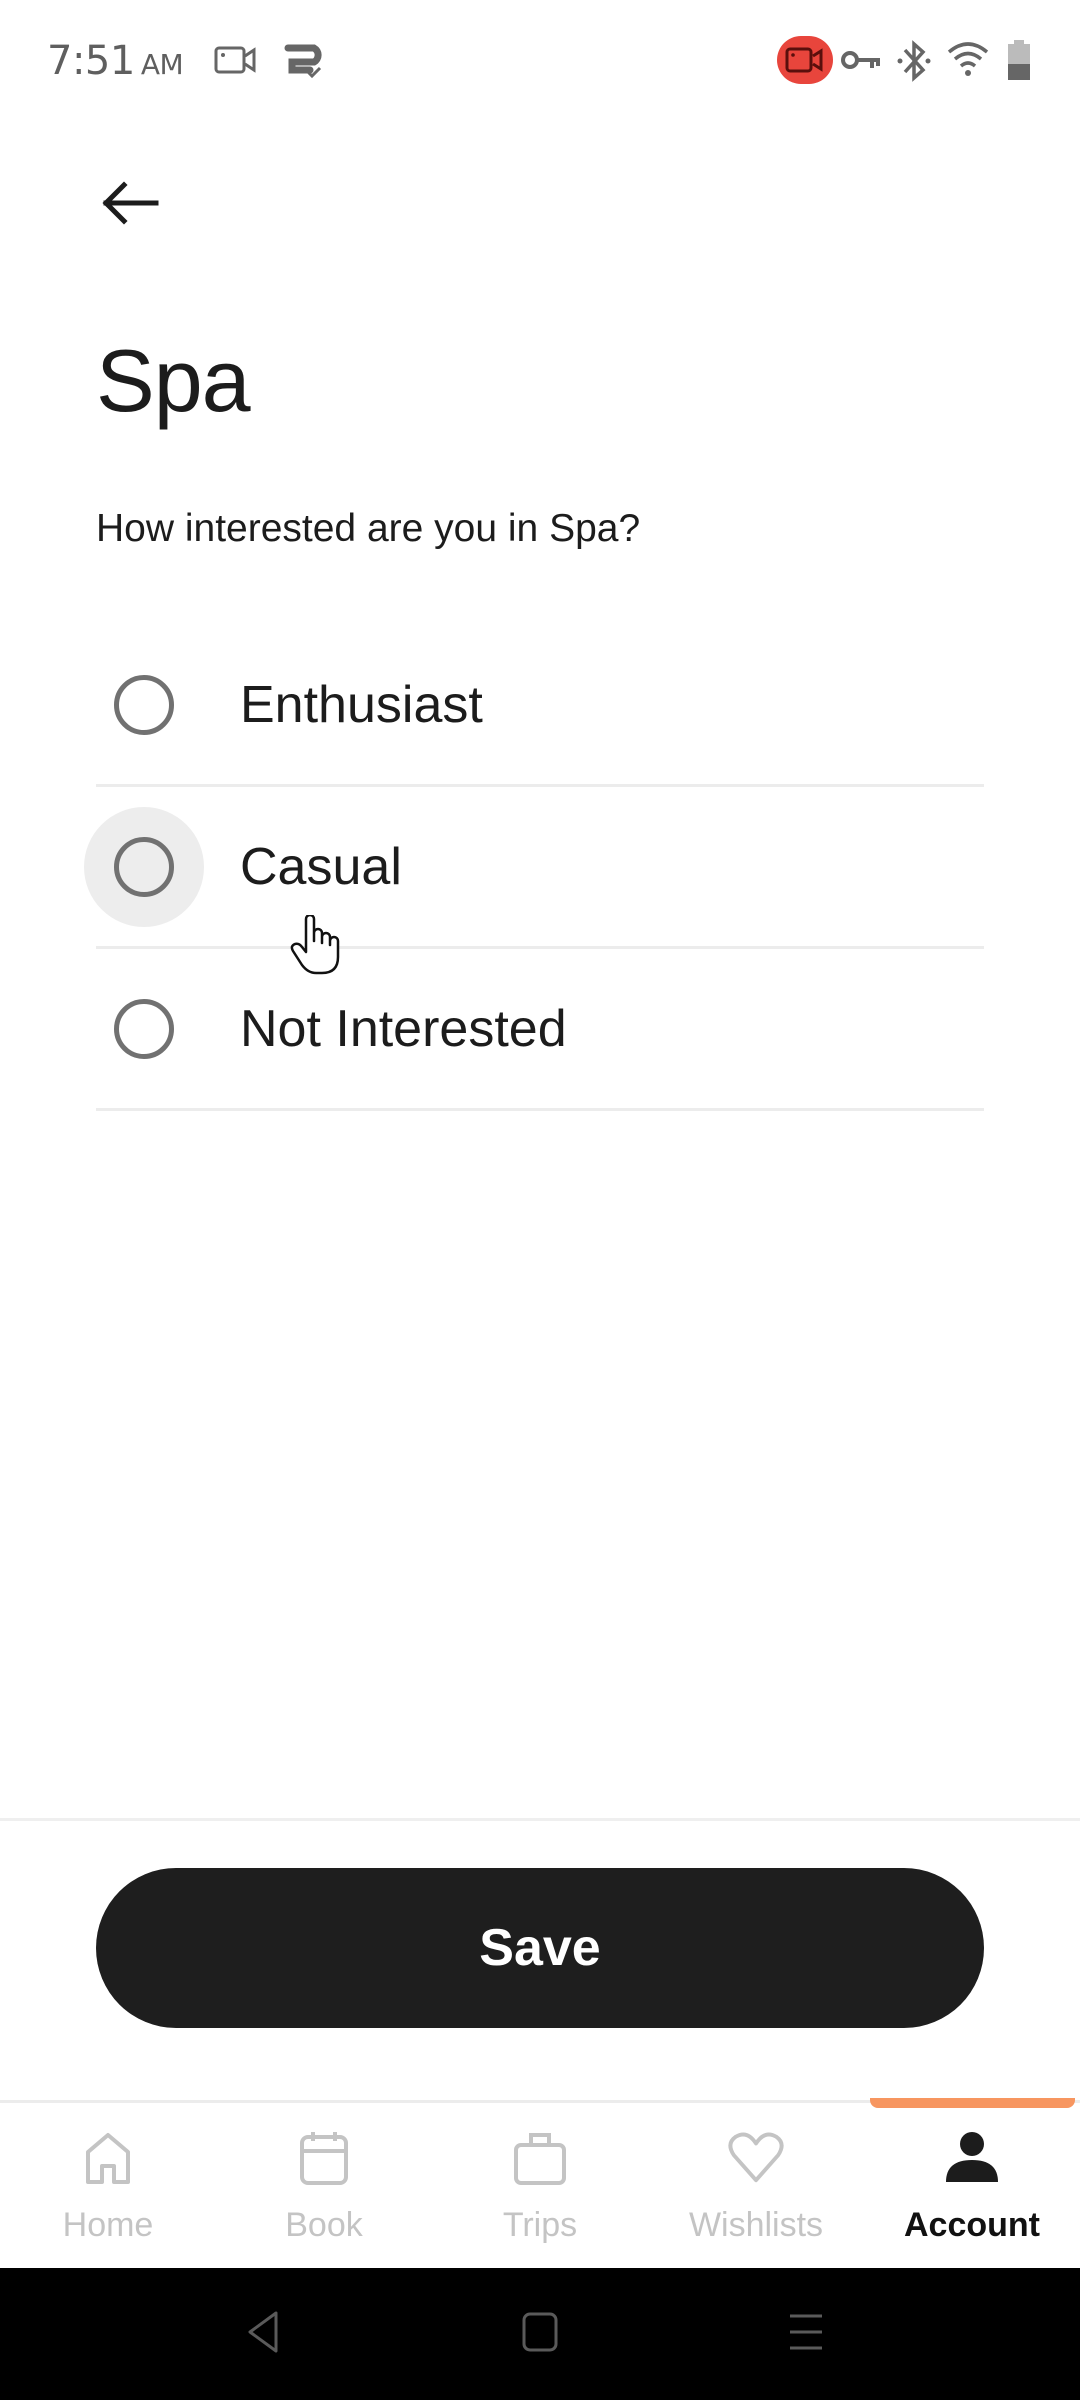  What do you see at coordinates (162, 64) in the screenshot?
I see `ampm-text: AM` at bounding box center [162, 64].